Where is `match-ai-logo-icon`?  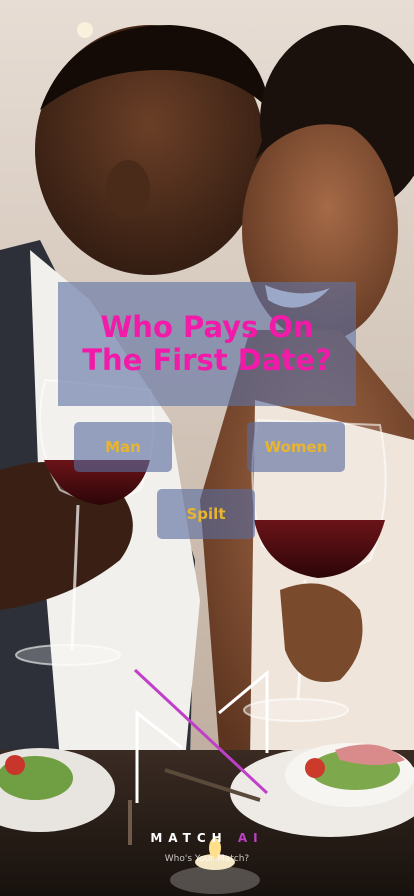
match-ai-logo-icon is located at coordinates (201, 735).